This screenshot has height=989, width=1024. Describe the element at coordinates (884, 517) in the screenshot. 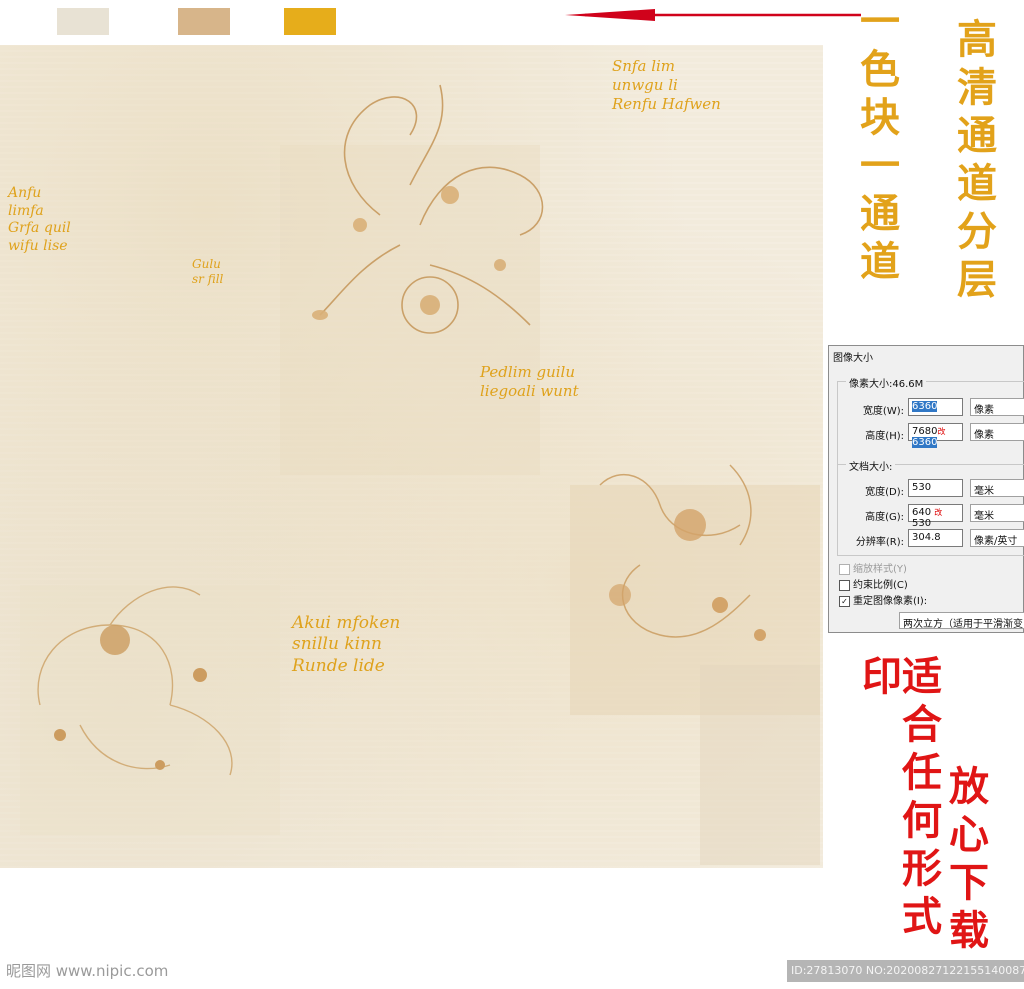

I see `doc-height-label: 高度(G):` at that location.